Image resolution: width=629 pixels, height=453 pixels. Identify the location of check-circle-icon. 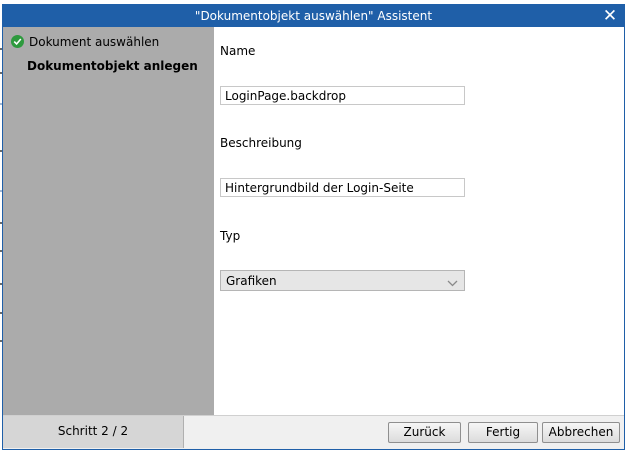
(17, 41).